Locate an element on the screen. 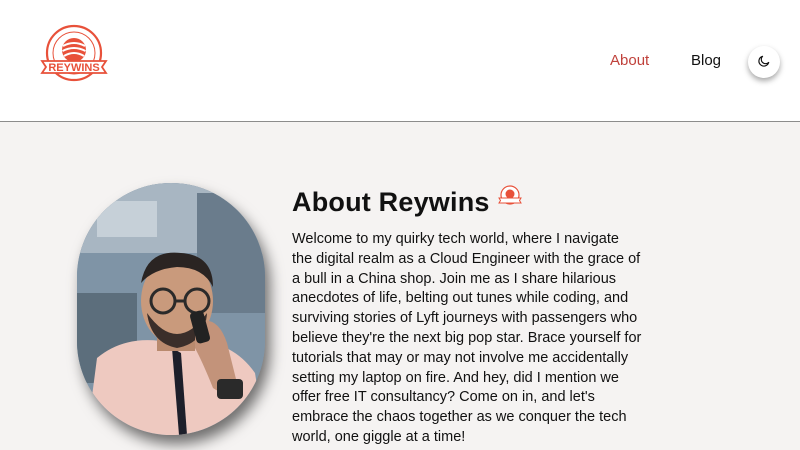 Image resolution: width=800 pixels, height=450 pixels. nav-link-blog: Blog is located at coordinates (706, 60).